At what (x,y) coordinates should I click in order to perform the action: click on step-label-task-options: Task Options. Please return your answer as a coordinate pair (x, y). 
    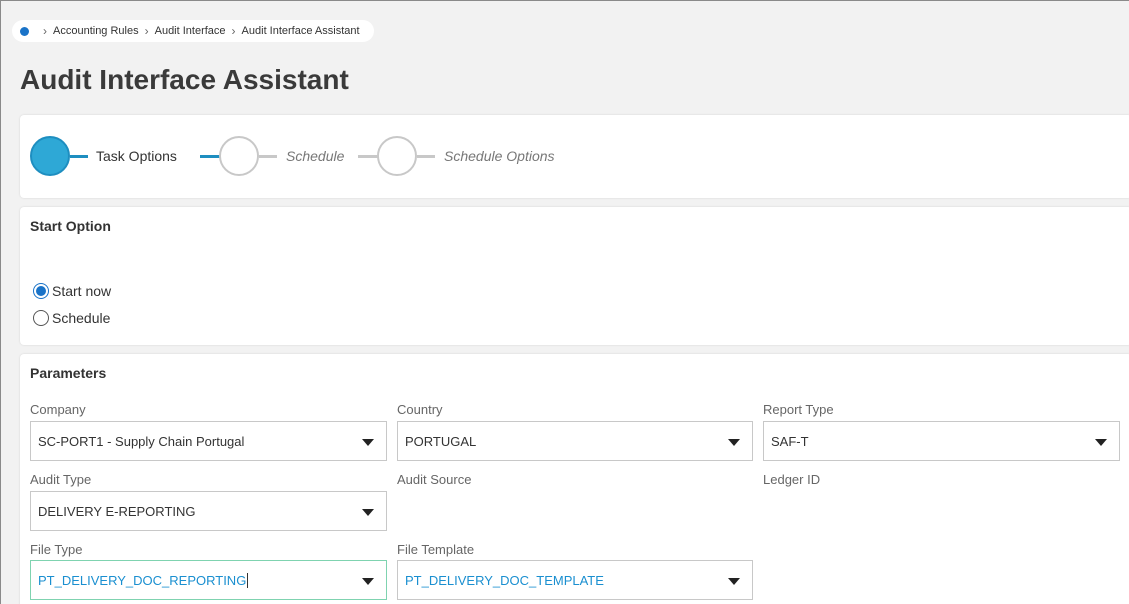
    Looking at the image, I should click on (136, 156).